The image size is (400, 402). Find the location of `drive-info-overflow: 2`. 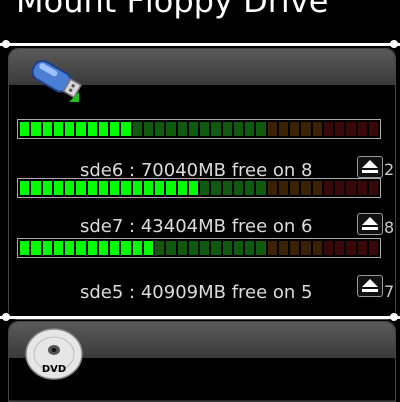

drive-info-overflow: 2 is located at coordinates (389, 169).